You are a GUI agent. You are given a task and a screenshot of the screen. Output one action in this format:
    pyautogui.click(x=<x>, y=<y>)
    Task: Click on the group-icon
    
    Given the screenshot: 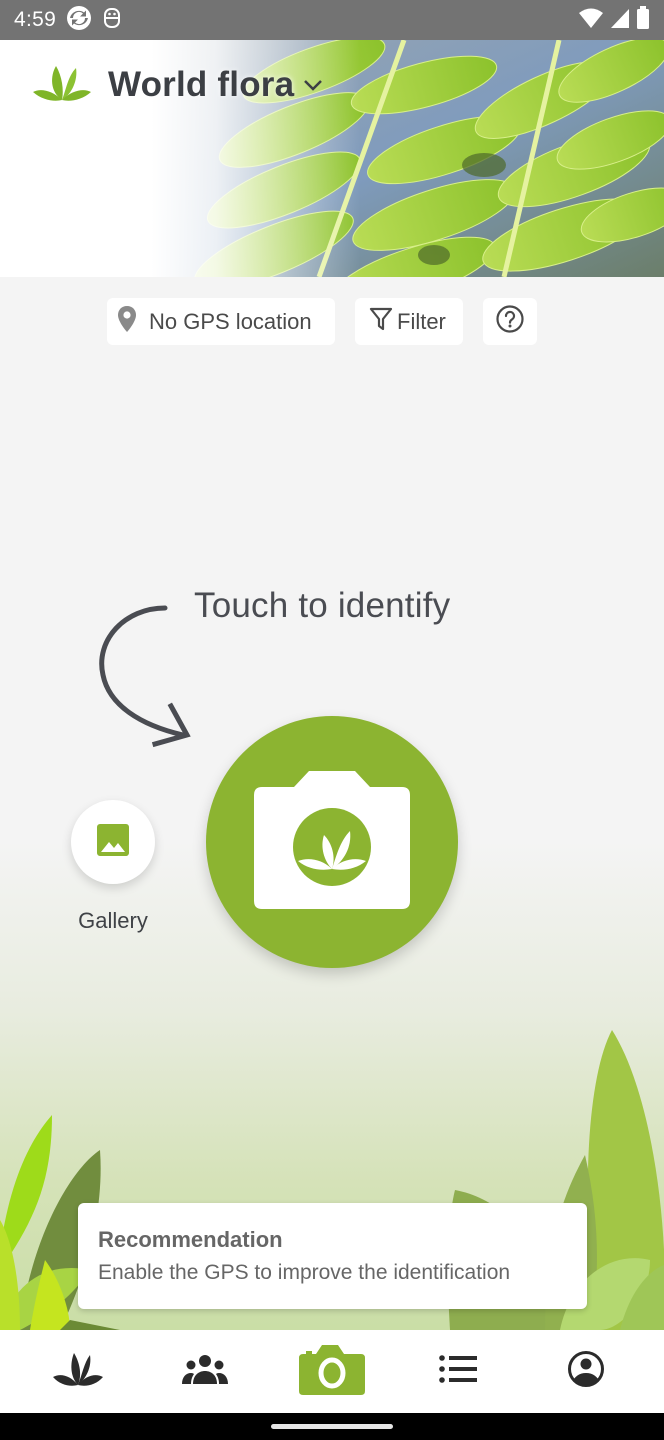 What is the action you would take?
    pyautogui.click(x=205, y=1371)
    